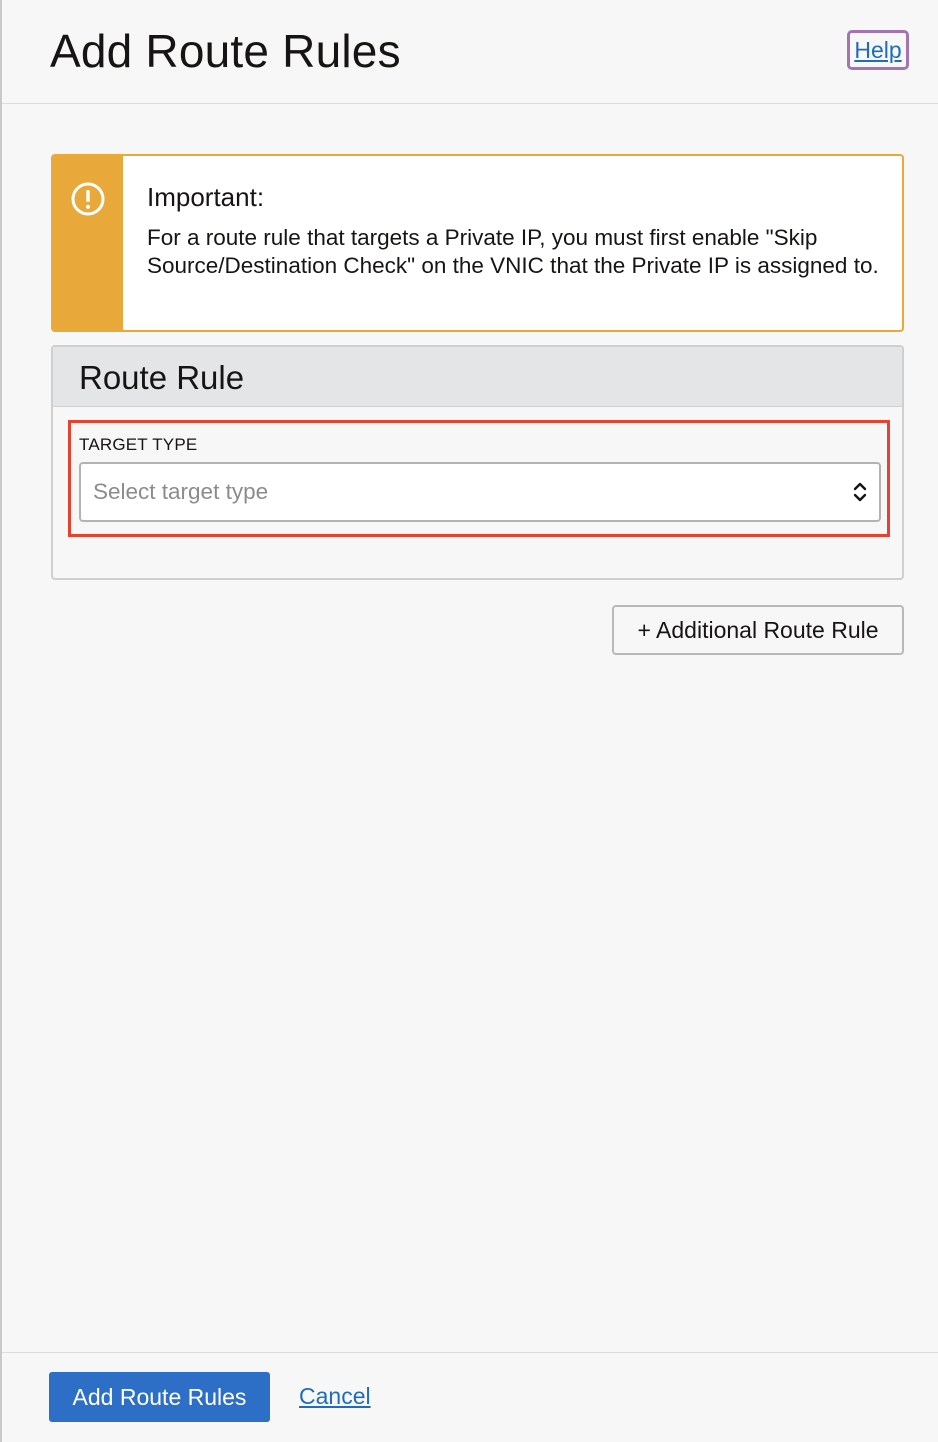  I want to click on target-type-label: TARGET TYPE, so click(138, 444).